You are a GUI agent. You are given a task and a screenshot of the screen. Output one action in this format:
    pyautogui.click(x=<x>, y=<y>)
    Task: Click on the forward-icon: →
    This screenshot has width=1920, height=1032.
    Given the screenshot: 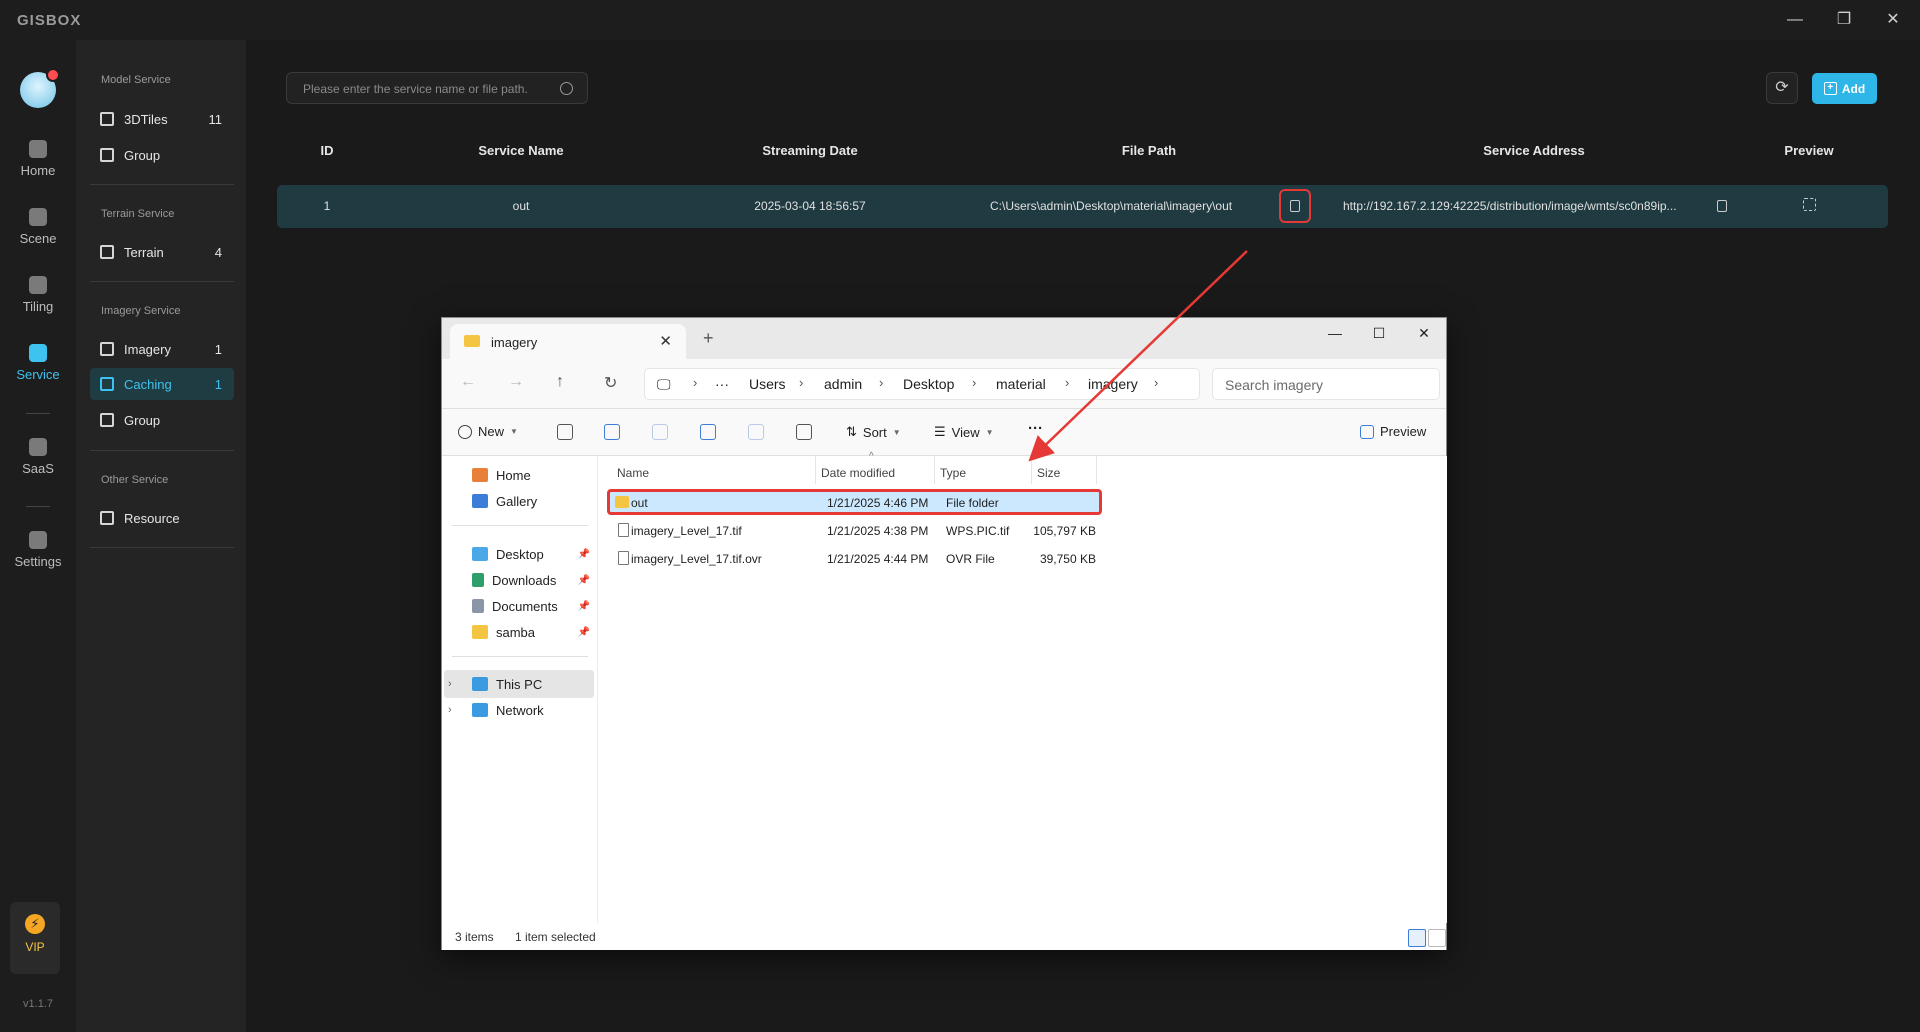 What is the action you would take?
    pyautogui.click(x=516, y=382)
    